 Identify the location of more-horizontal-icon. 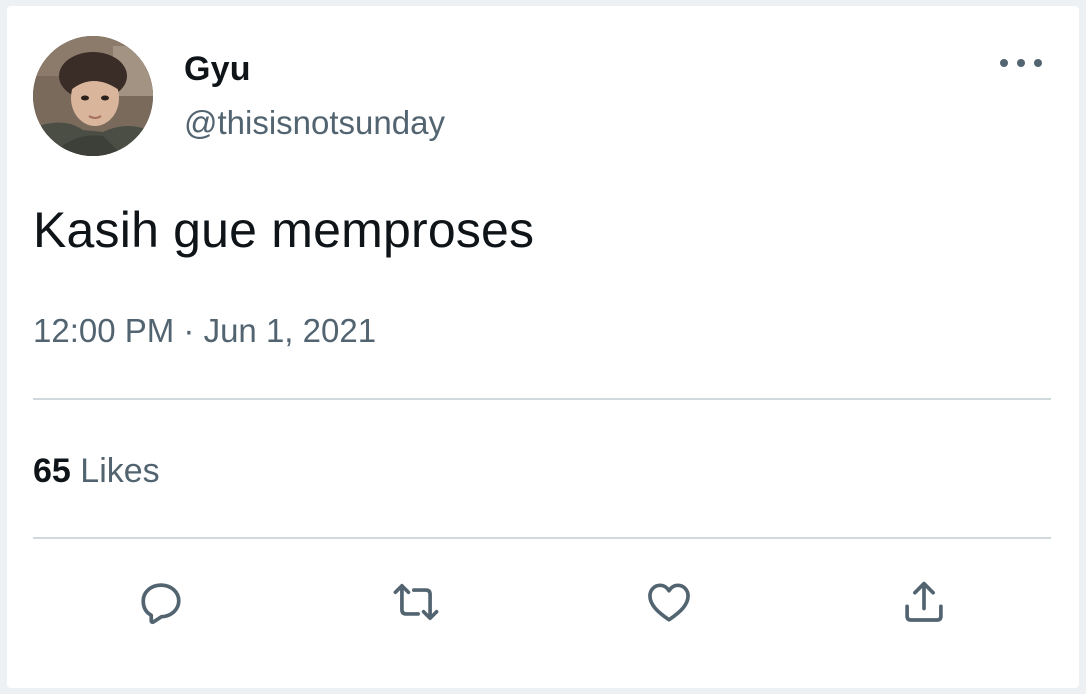
(1021, 63).